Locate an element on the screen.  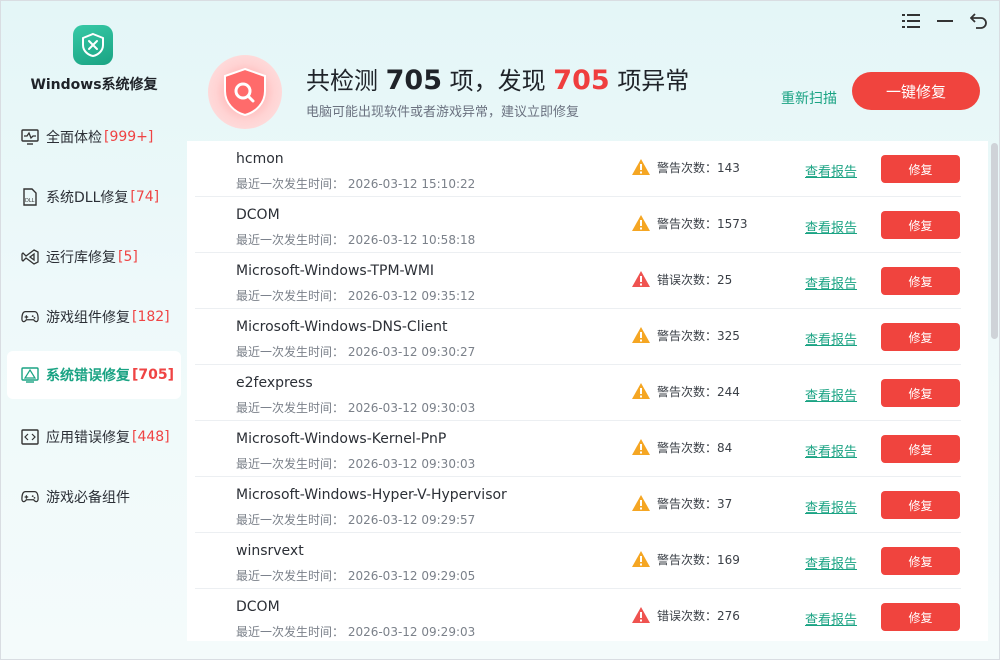
event-source-name: Microsoft-Windows-Hyper-V-Hypervisor is located at coordinates (371, 495).